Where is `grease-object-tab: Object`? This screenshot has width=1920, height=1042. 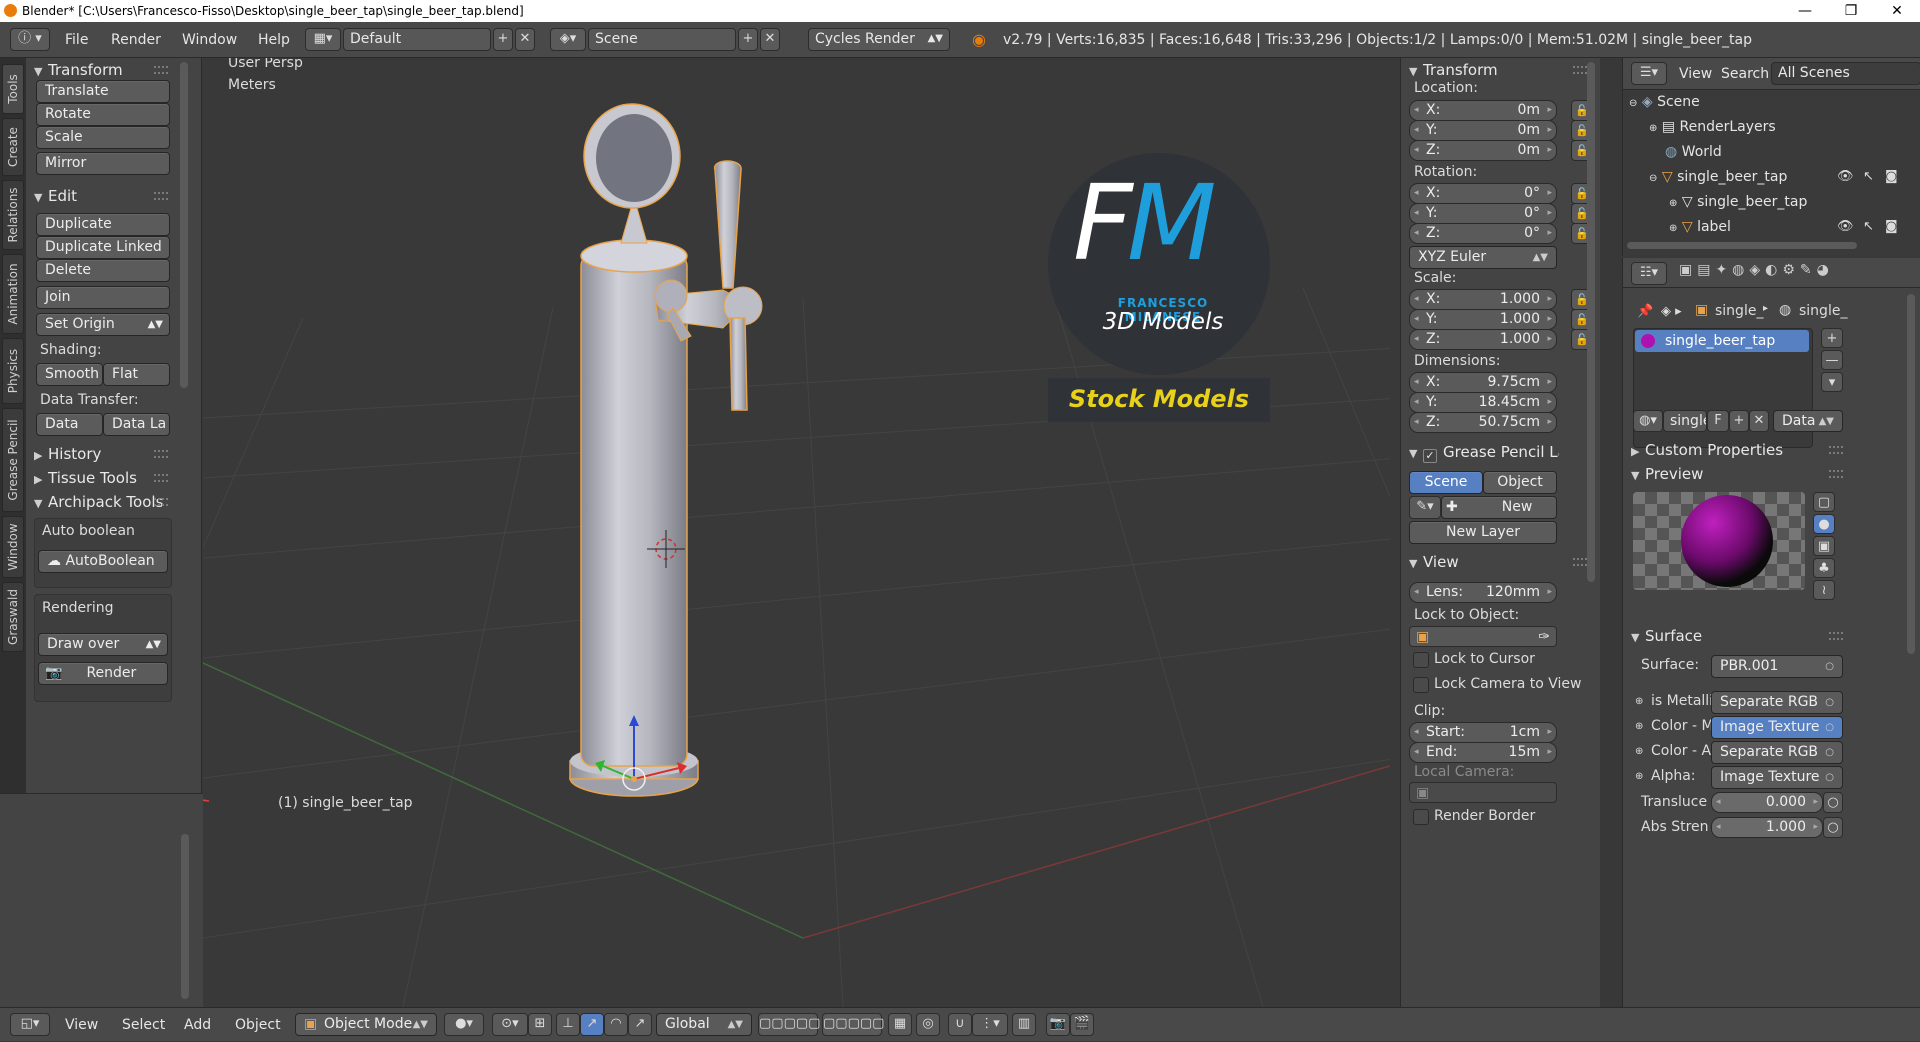
grease-object-tab: Object is located at coordinates (1520, 482).